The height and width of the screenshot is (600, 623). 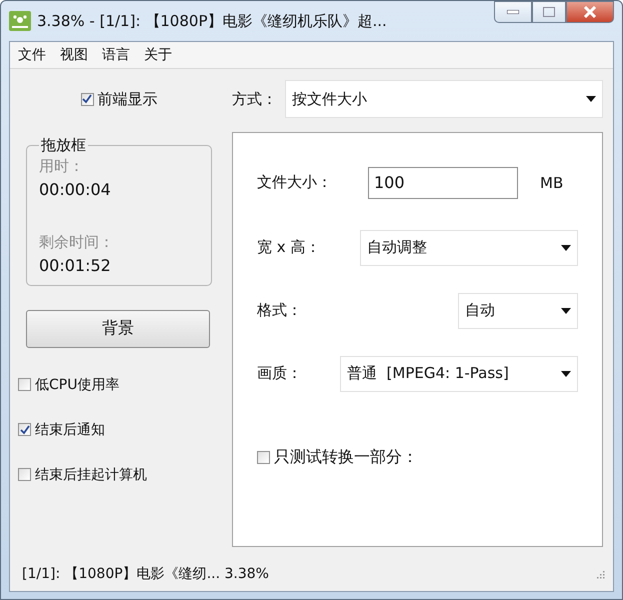 I want to click on group-title: 拖放框, so click(x=63, y=145).